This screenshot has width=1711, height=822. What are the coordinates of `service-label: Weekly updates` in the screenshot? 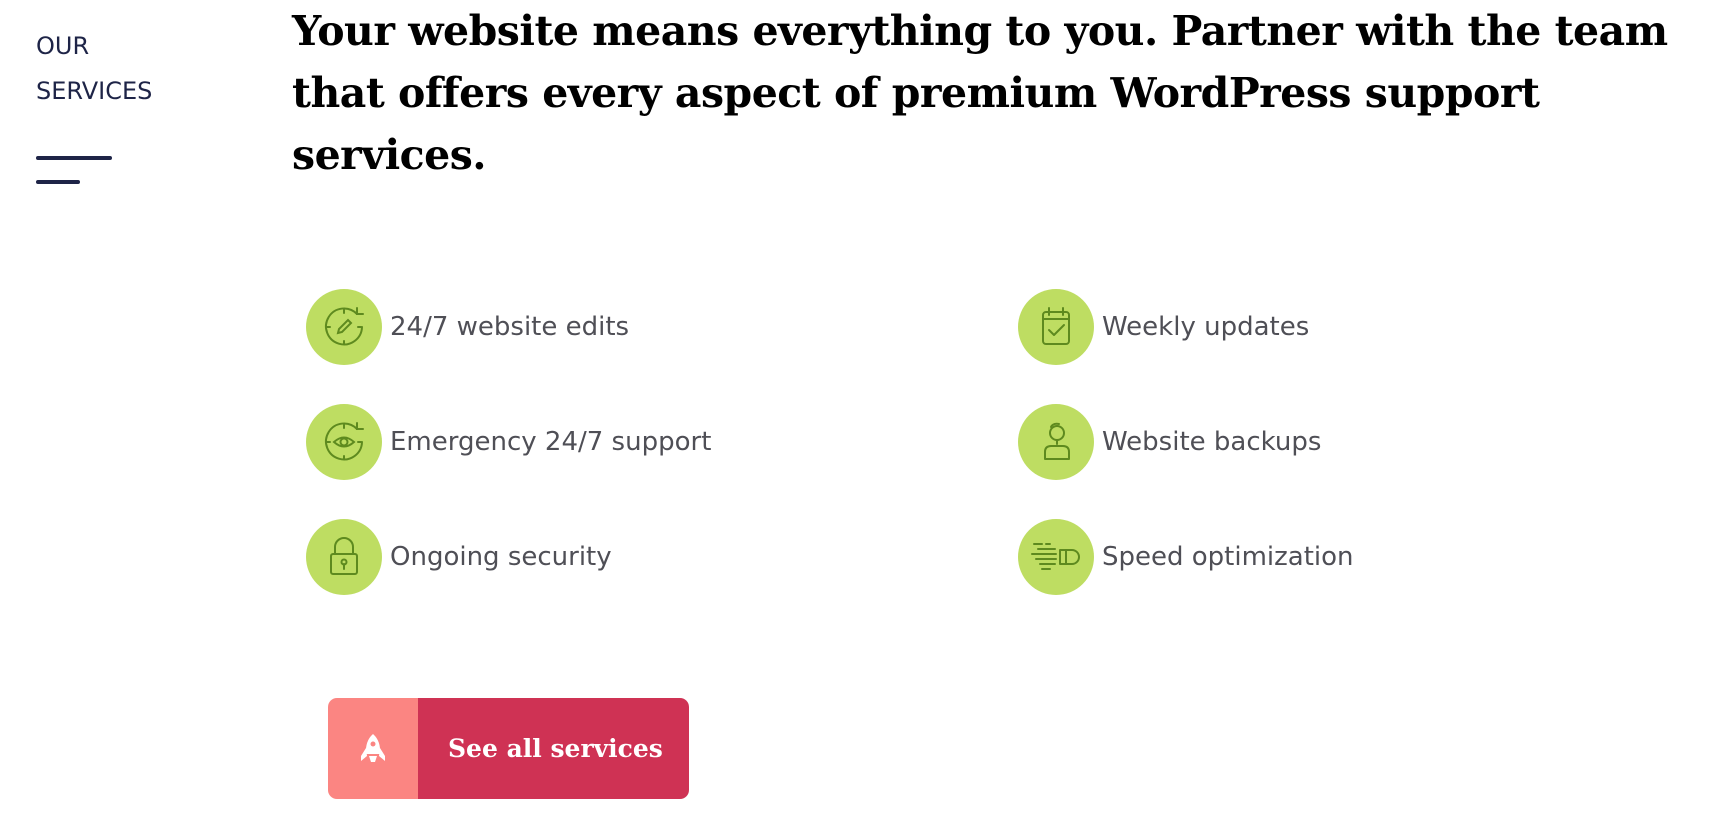 It's located at (1206, 327).